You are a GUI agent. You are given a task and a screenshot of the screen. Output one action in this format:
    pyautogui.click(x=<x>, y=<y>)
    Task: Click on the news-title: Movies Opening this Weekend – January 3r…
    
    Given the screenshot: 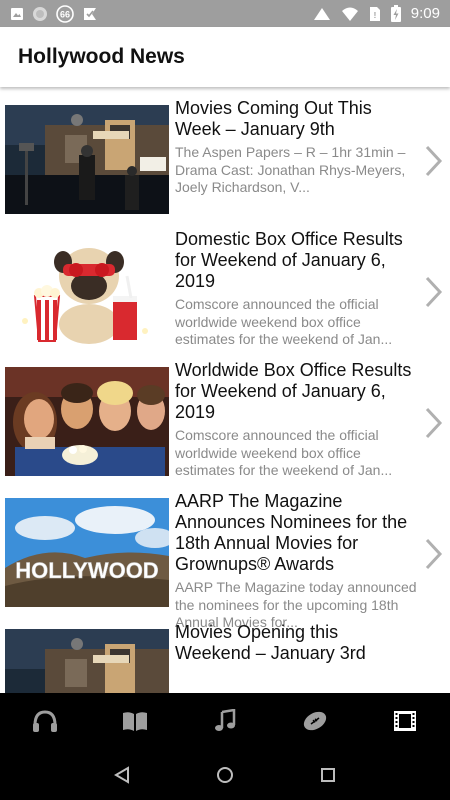 What is the action you would take?
    pyautogui.click(x=296, y=643)
    